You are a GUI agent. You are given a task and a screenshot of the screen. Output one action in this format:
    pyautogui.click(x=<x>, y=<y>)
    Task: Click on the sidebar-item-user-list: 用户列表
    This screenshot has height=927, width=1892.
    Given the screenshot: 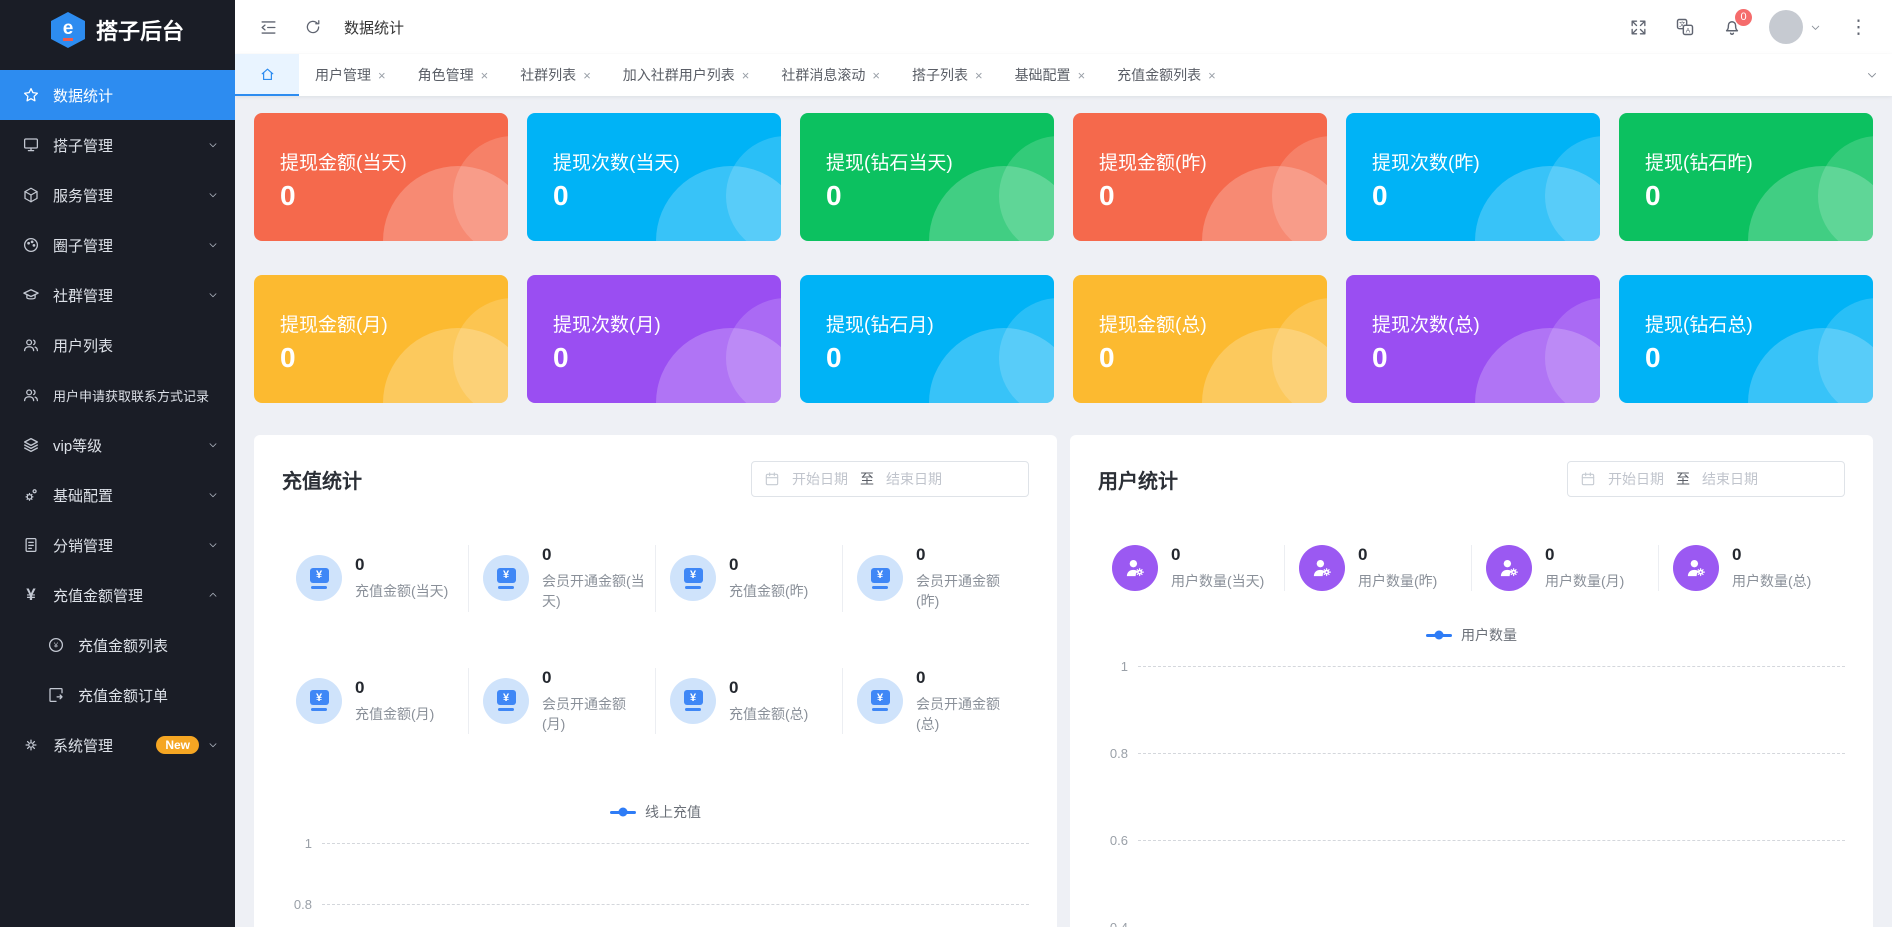 What is the action you would take?
    pyautogui.click(x=117, y=345)
    